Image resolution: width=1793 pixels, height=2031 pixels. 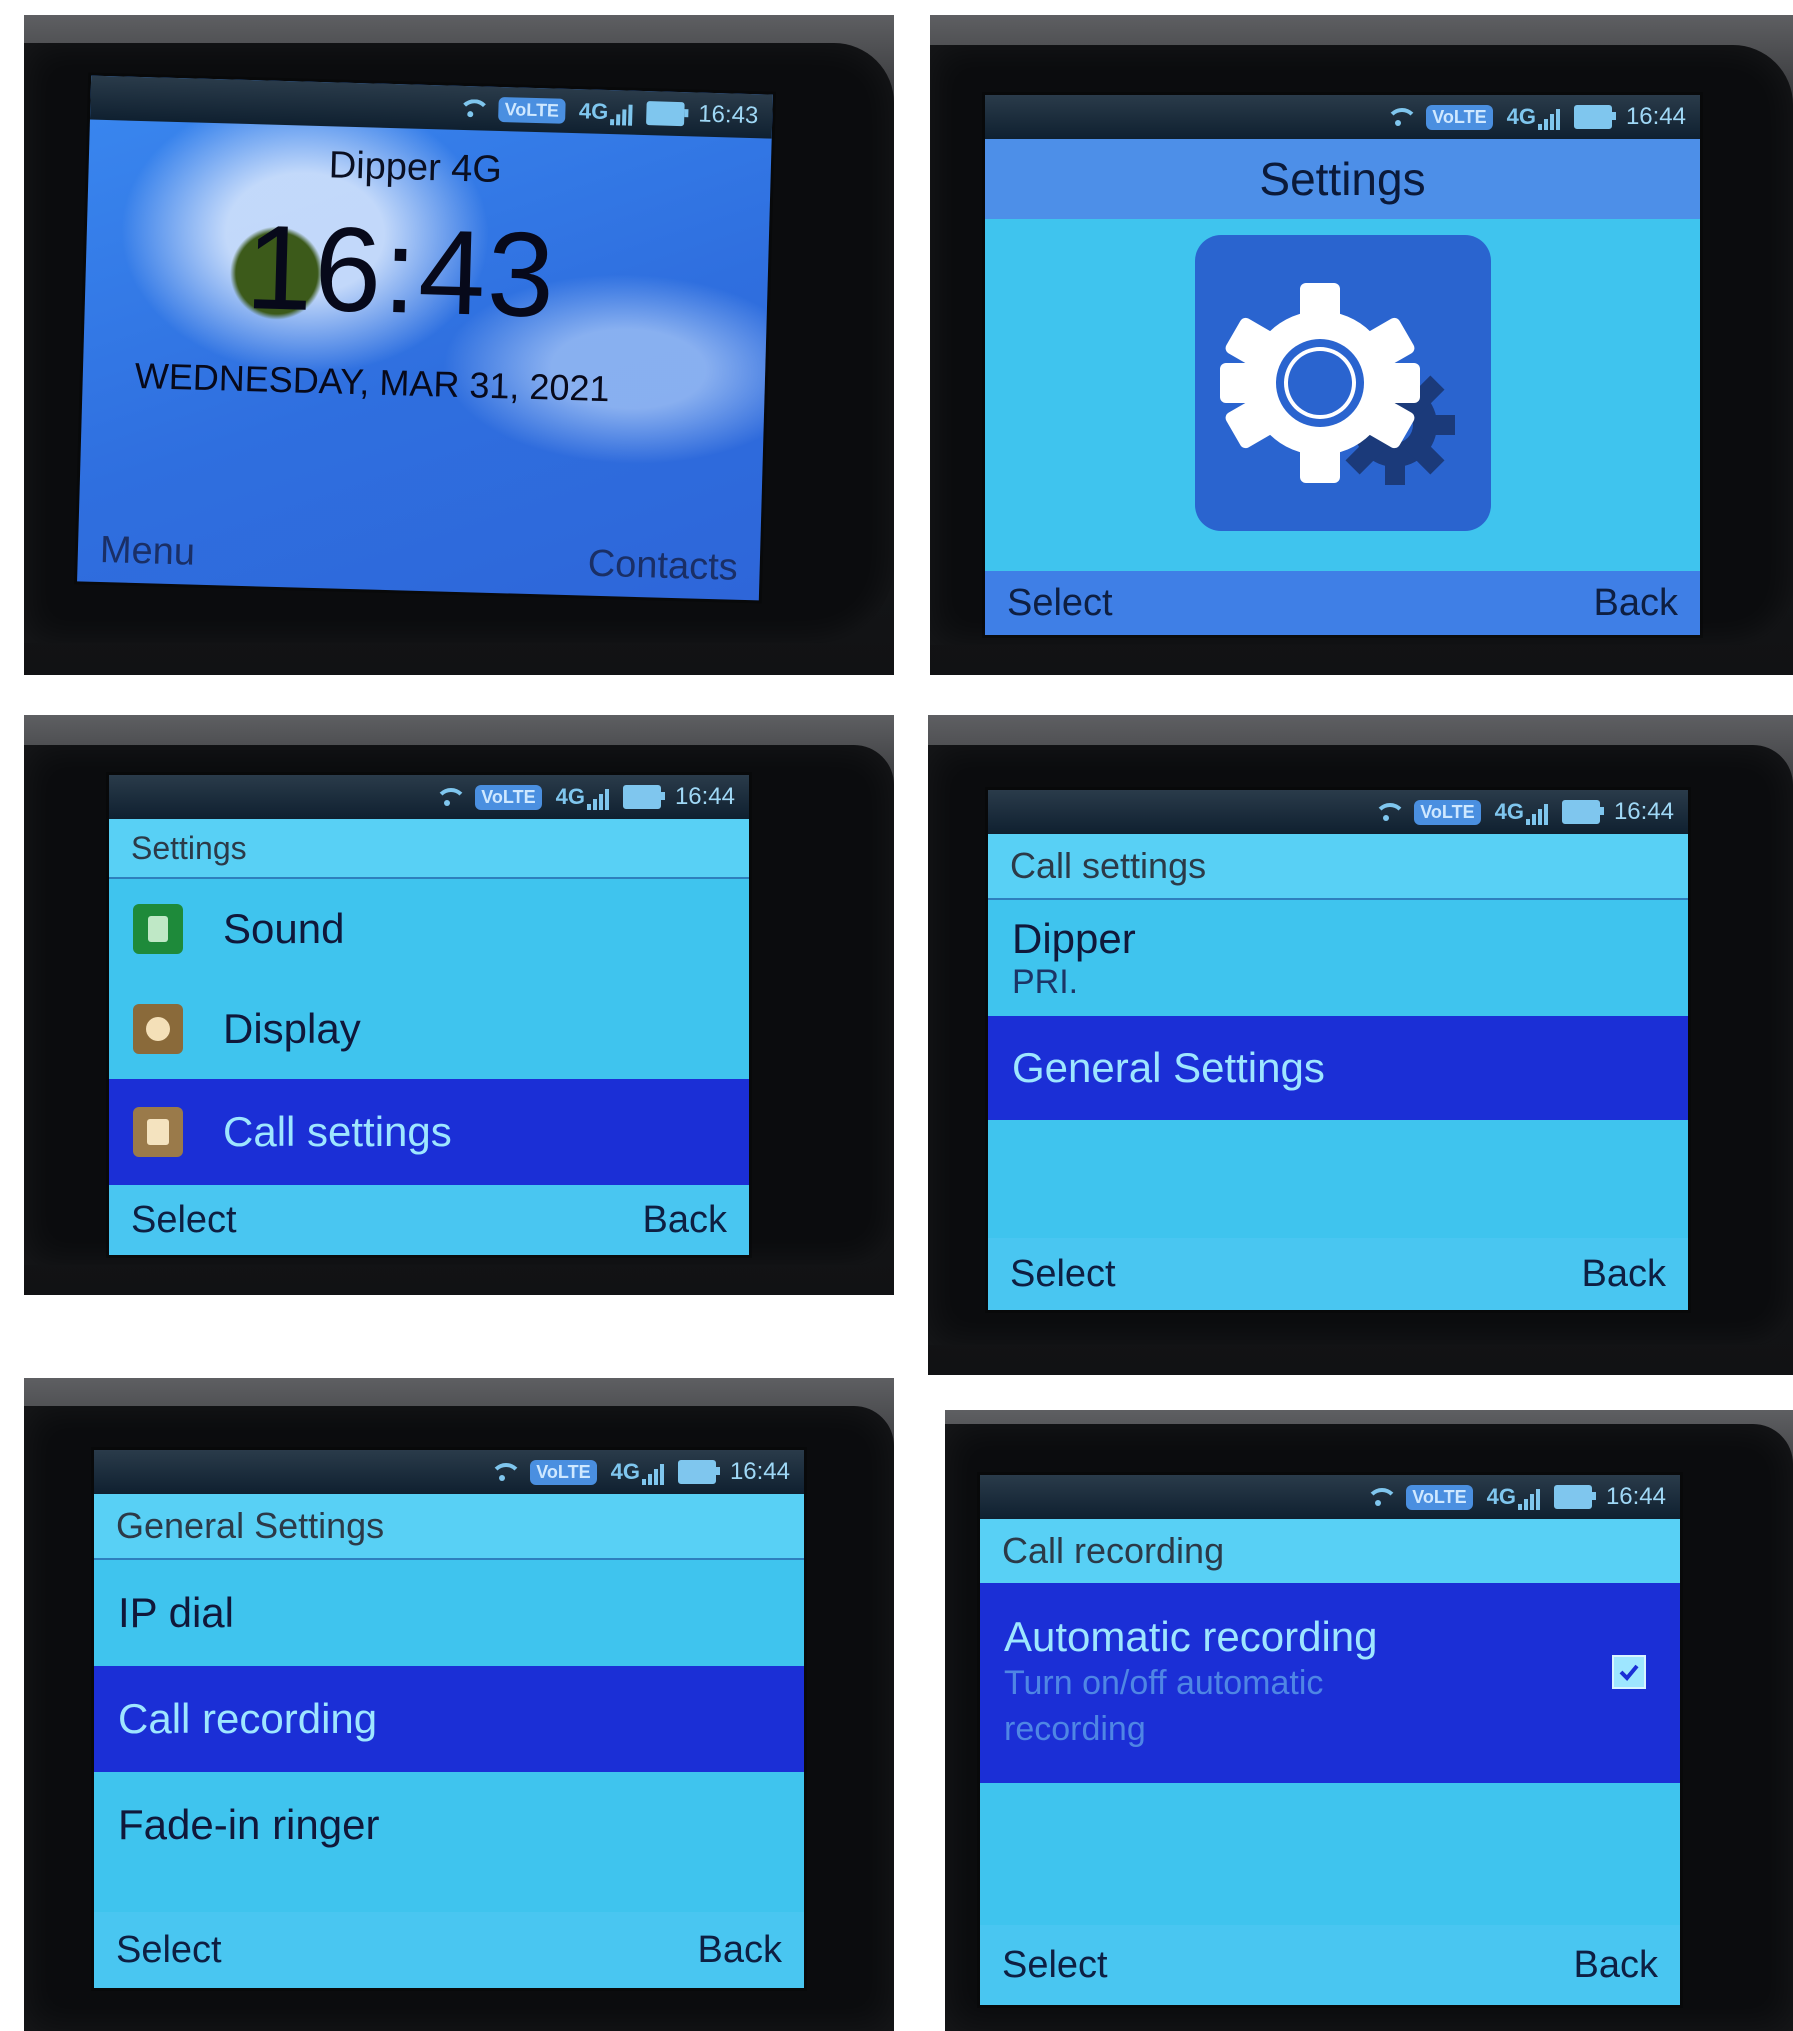 I want to click on list-header: General Settings, so click(x=449, y=1527).